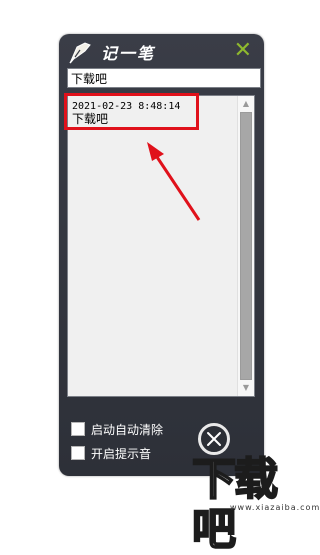  I want to click on vertical-scrollbar: ▲ ▼, so click(245, 246).